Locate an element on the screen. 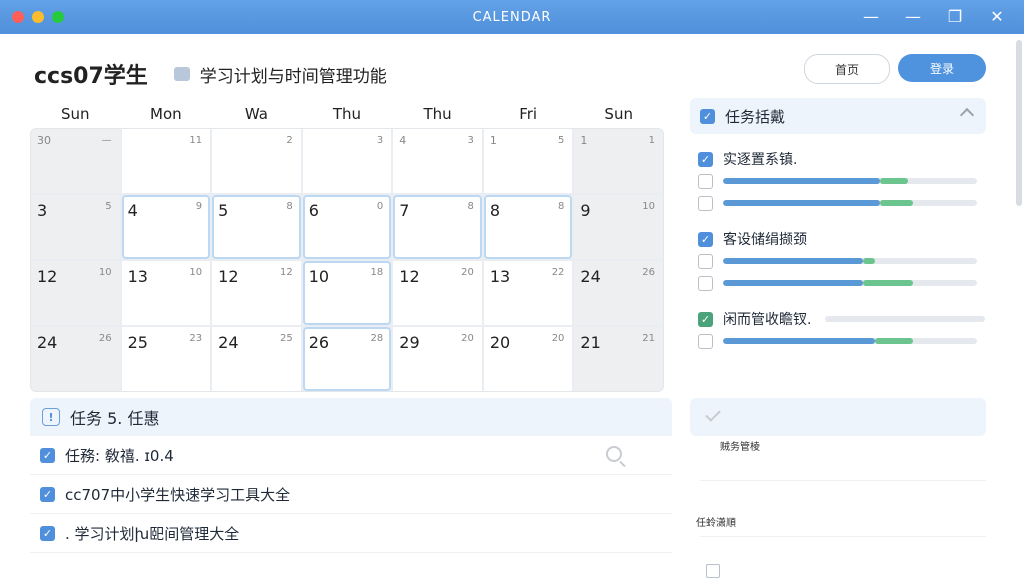  minimize-window-button is located at coordinates (38, 17).